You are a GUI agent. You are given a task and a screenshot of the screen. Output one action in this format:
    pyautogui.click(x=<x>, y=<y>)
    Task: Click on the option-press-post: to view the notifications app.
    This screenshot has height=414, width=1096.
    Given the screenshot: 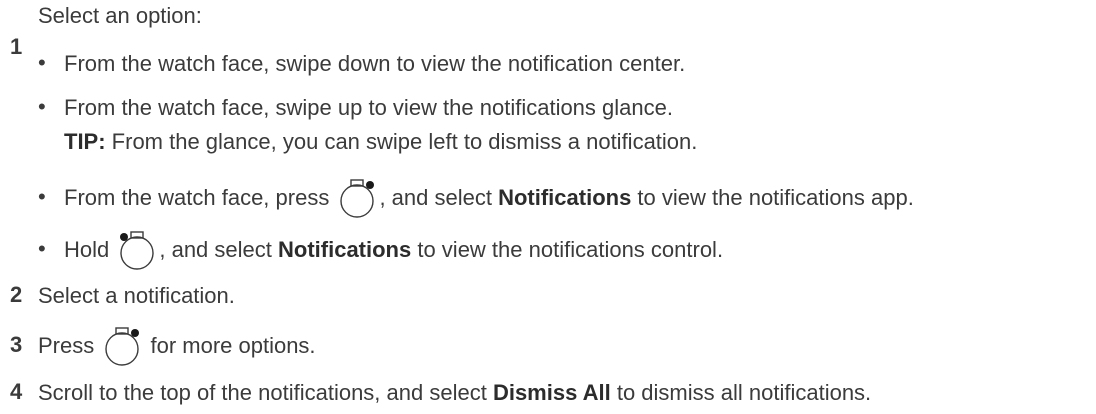 What is the action you would take?
    pyautogui.click(x=772, y=197)
    